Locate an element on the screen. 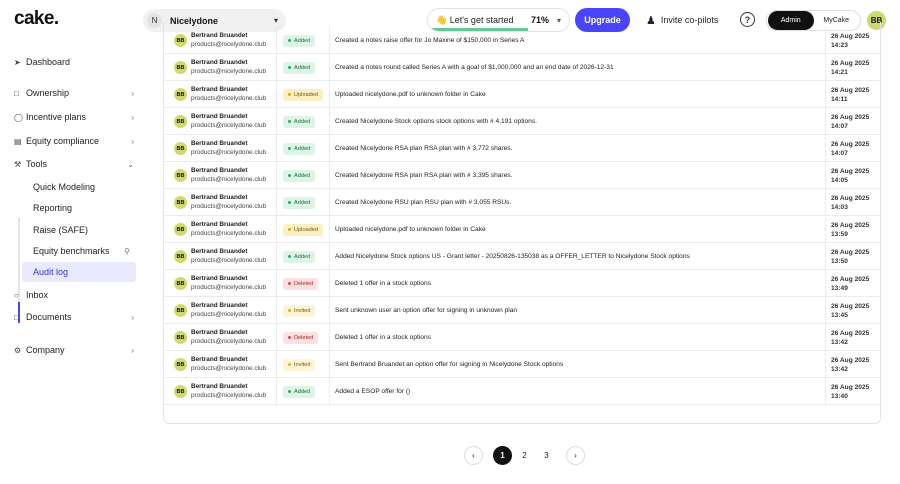 The height and width of the screenshot is (484, 900). sidebar-item-inbox: ○ Inbox is located at coordinates (73, 295).